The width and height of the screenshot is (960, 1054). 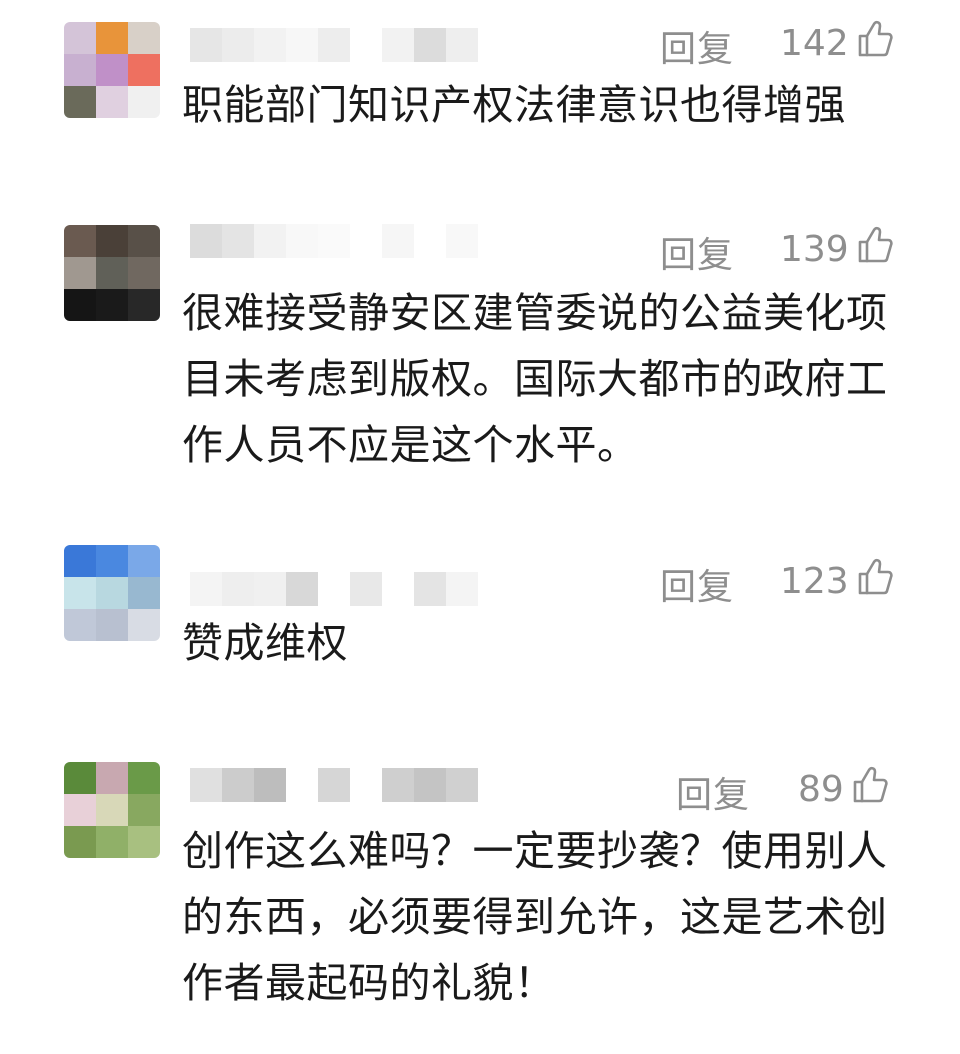 What do you see at coordinates (265, 643) in the screenshot?
I see `comment-text: 赞成维权` at bounding box center [265, 643].